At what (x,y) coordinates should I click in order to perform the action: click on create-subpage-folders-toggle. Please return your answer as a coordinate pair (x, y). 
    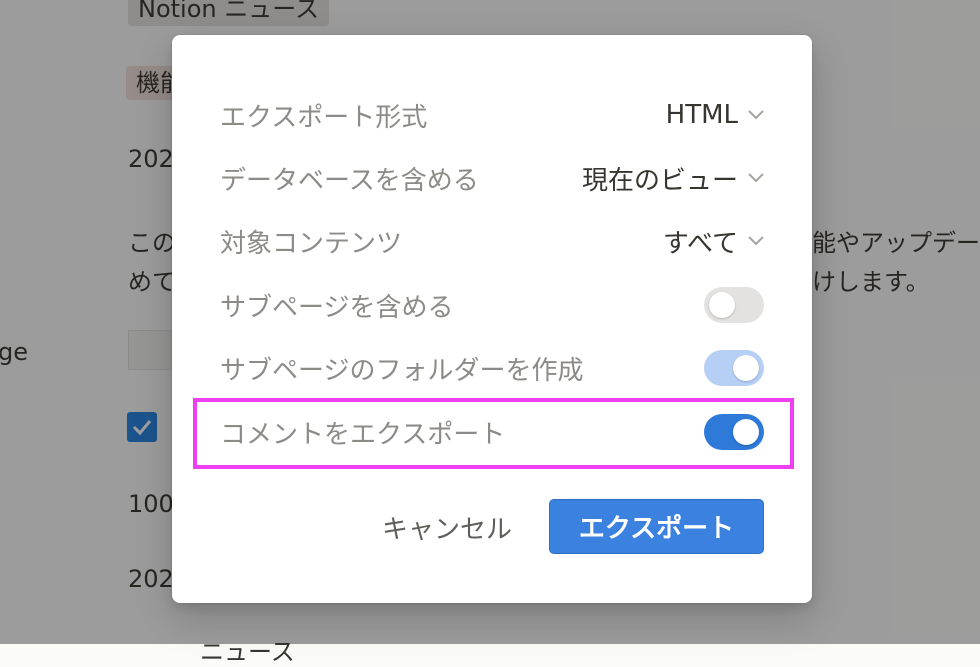
    Looking at the image, I should click on (734, 368).